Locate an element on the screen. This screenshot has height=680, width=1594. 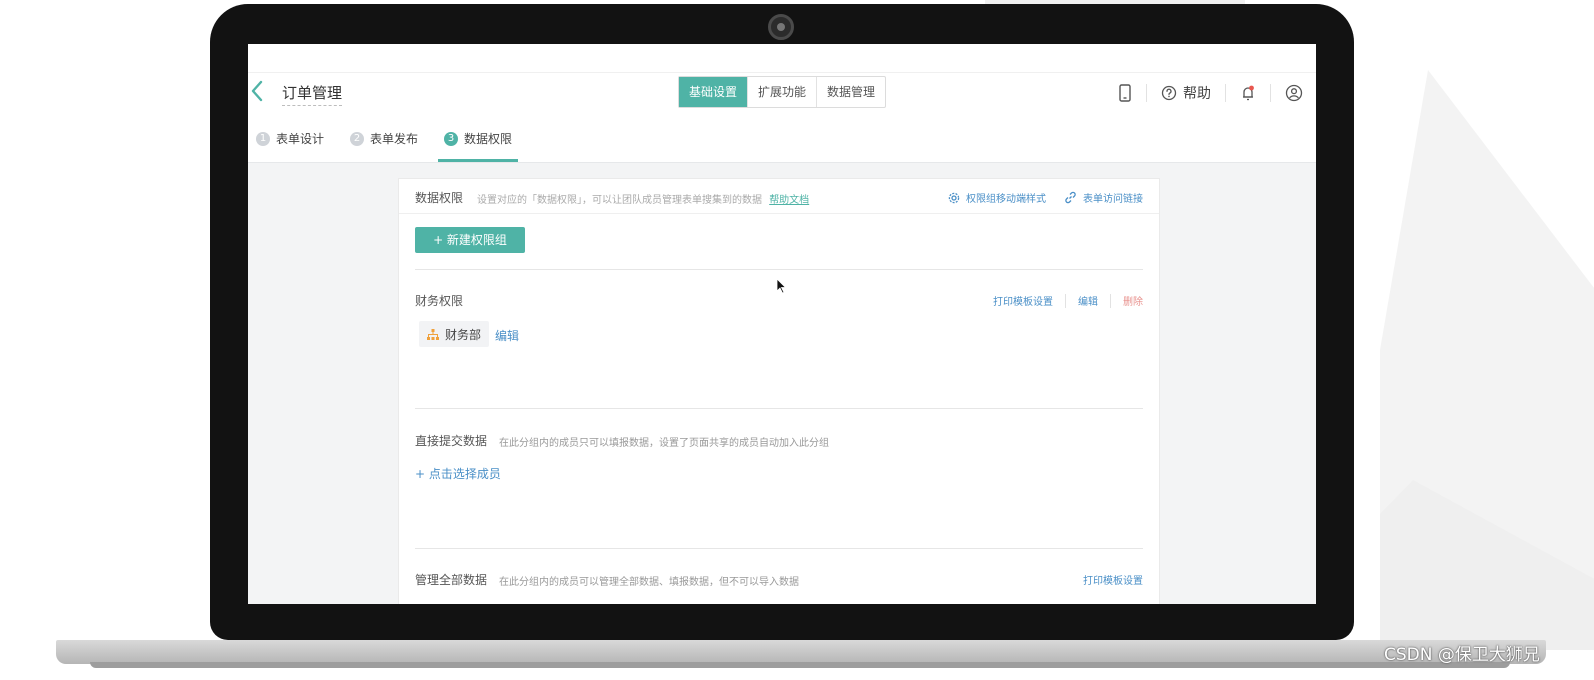
step-form-design: 1 表单设计 is located at coordinates (290, 146).